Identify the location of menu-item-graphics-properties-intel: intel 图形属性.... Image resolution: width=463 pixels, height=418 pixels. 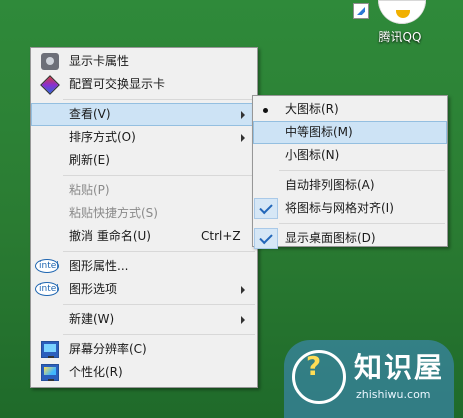
(144, 266).